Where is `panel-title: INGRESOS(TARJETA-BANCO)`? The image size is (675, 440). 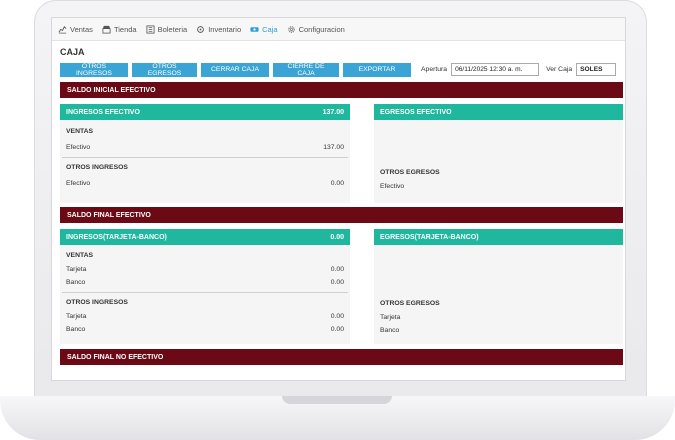 panel-title: INGRESOS(TARJETA-BANCO) is located at coordinates (116, 237).